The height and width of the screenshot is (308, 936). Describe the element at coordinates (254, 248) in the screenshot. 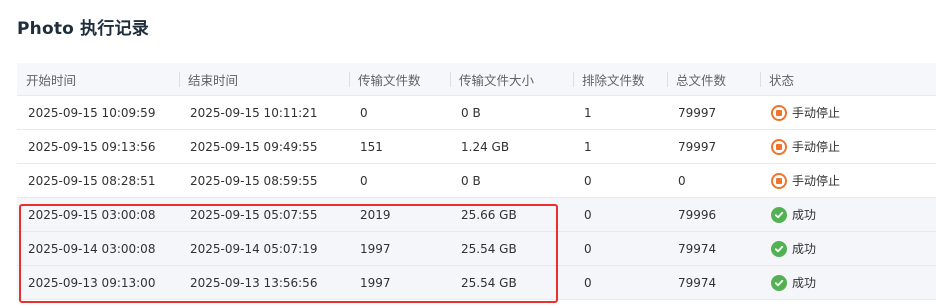

I see `end-time-cell: 2025-09-14 05:07:19` at that location.